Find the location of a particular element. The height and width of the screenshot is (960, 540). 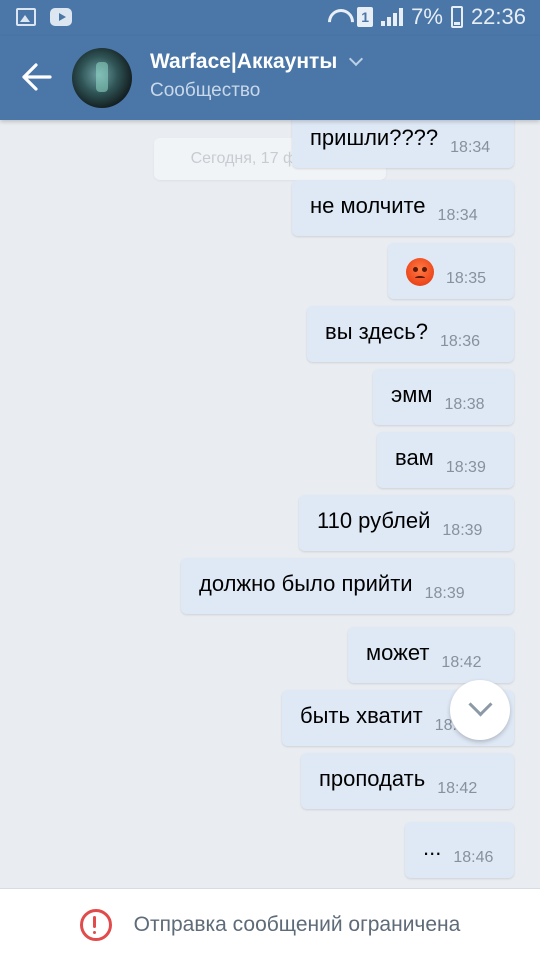

message-text: проподать is located at coordinates (372, 778).